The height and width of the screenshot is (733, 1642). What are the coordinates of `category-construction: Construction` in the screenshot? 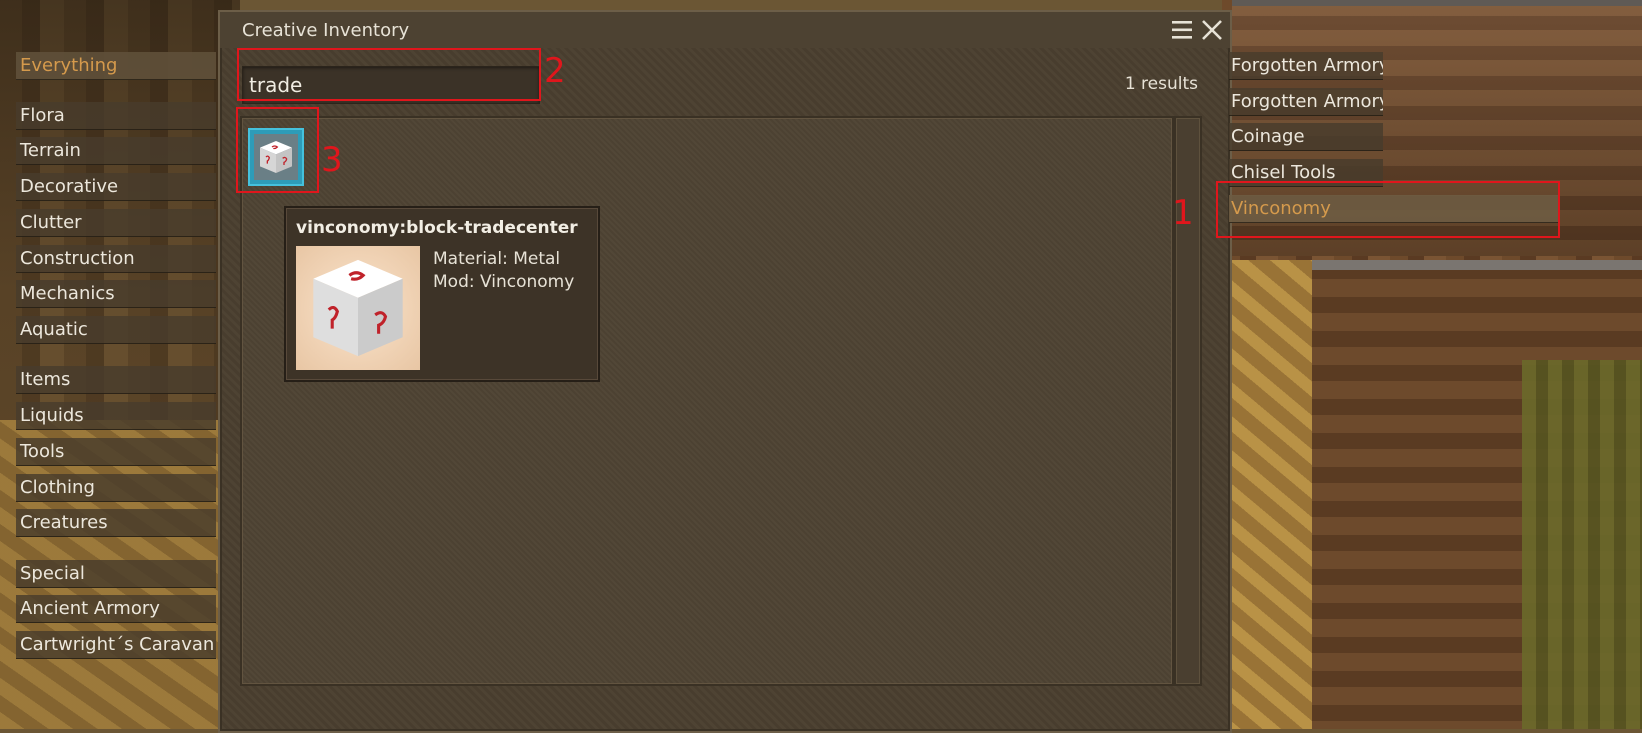 It's located at (116, 259).